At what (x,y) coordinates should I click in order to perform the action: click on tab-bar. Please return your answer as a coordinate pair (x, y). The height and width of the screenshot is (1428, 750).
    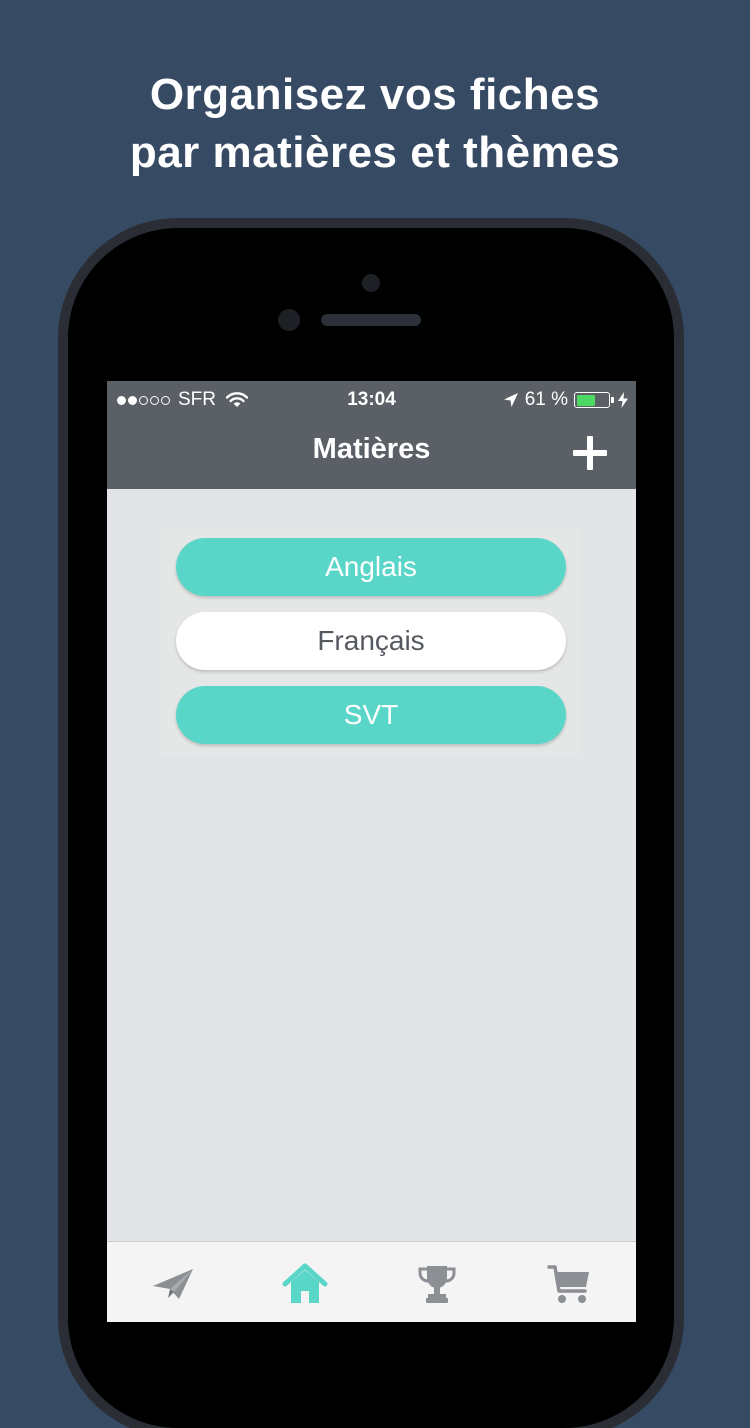
    Looking at the image, I should click on (371, 1281).